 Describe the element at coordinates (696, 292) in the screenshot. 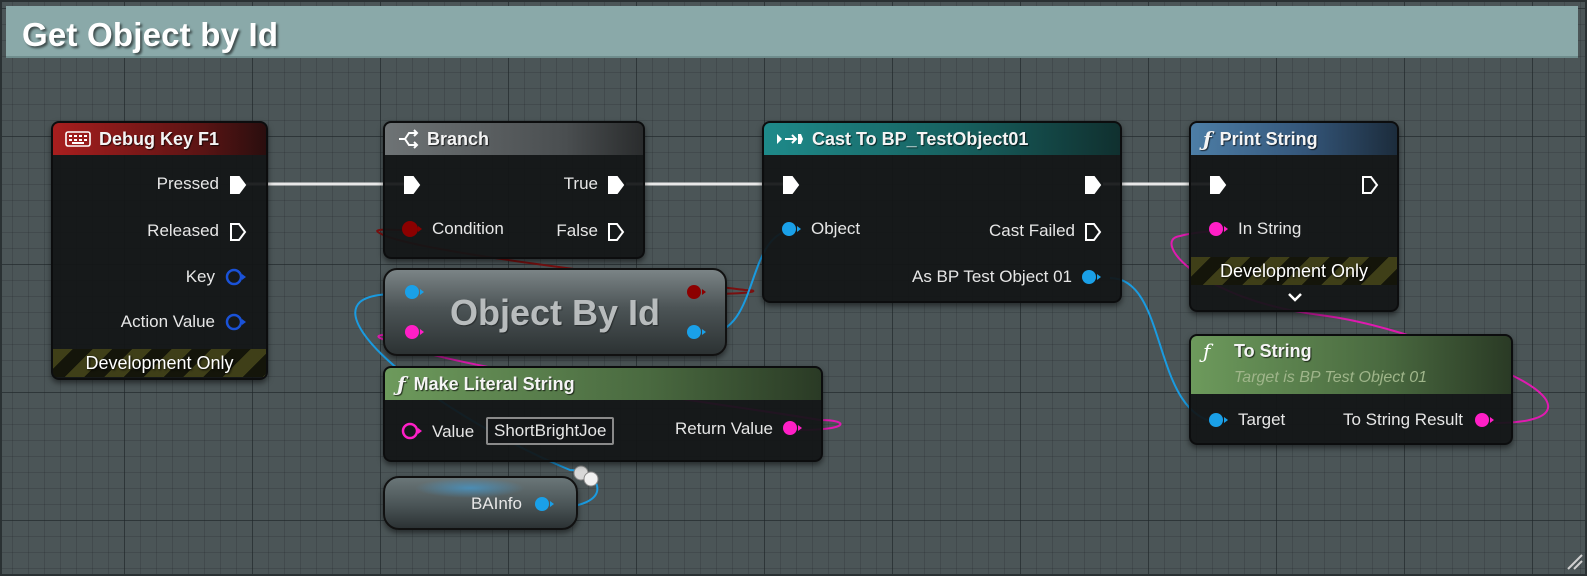

I see `bool-pin-out` at that location.